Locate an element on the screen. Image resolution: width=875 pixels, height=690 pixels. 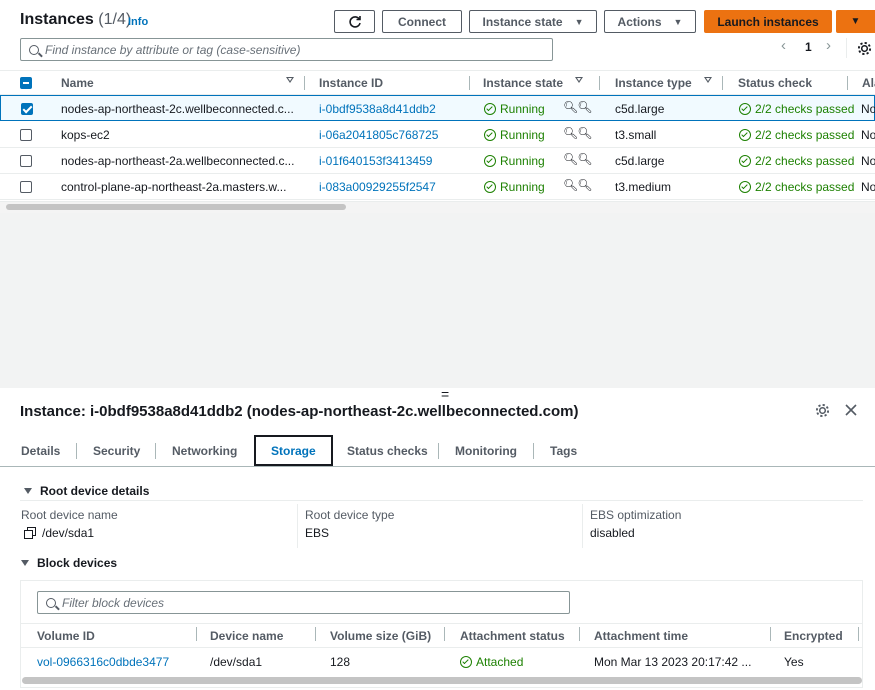
instance-state: Running is located at coordinates (514, 187).